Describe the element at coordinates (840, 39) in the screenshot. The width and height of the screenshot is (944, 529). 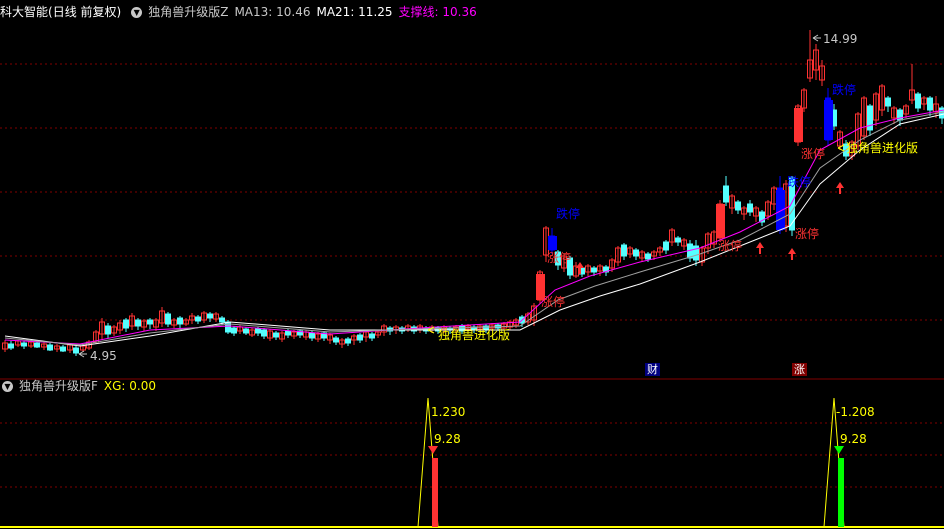
I see `high-price-label: 14.99` at that location.